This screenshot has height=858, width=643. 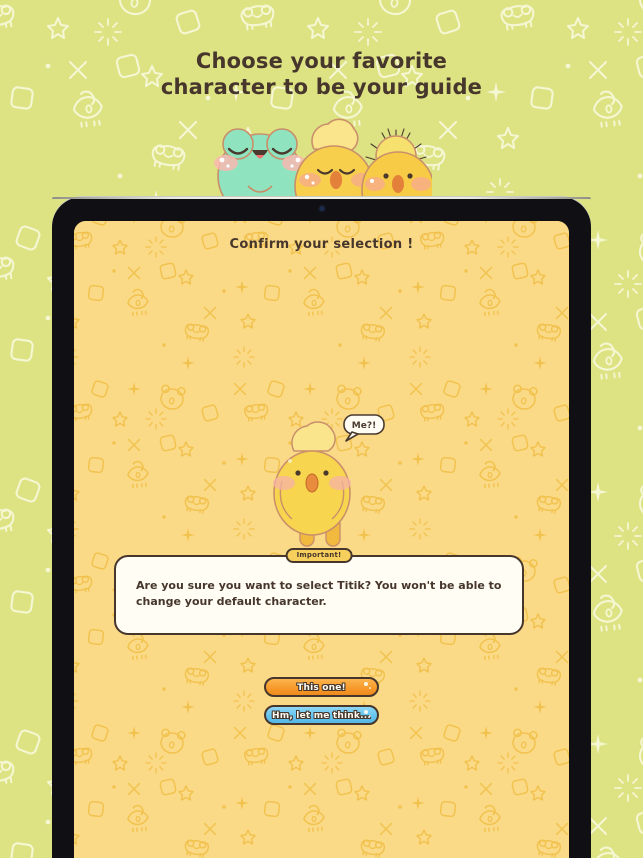 I want to click on confirm-button: This one!, so click(x=321, y=687).